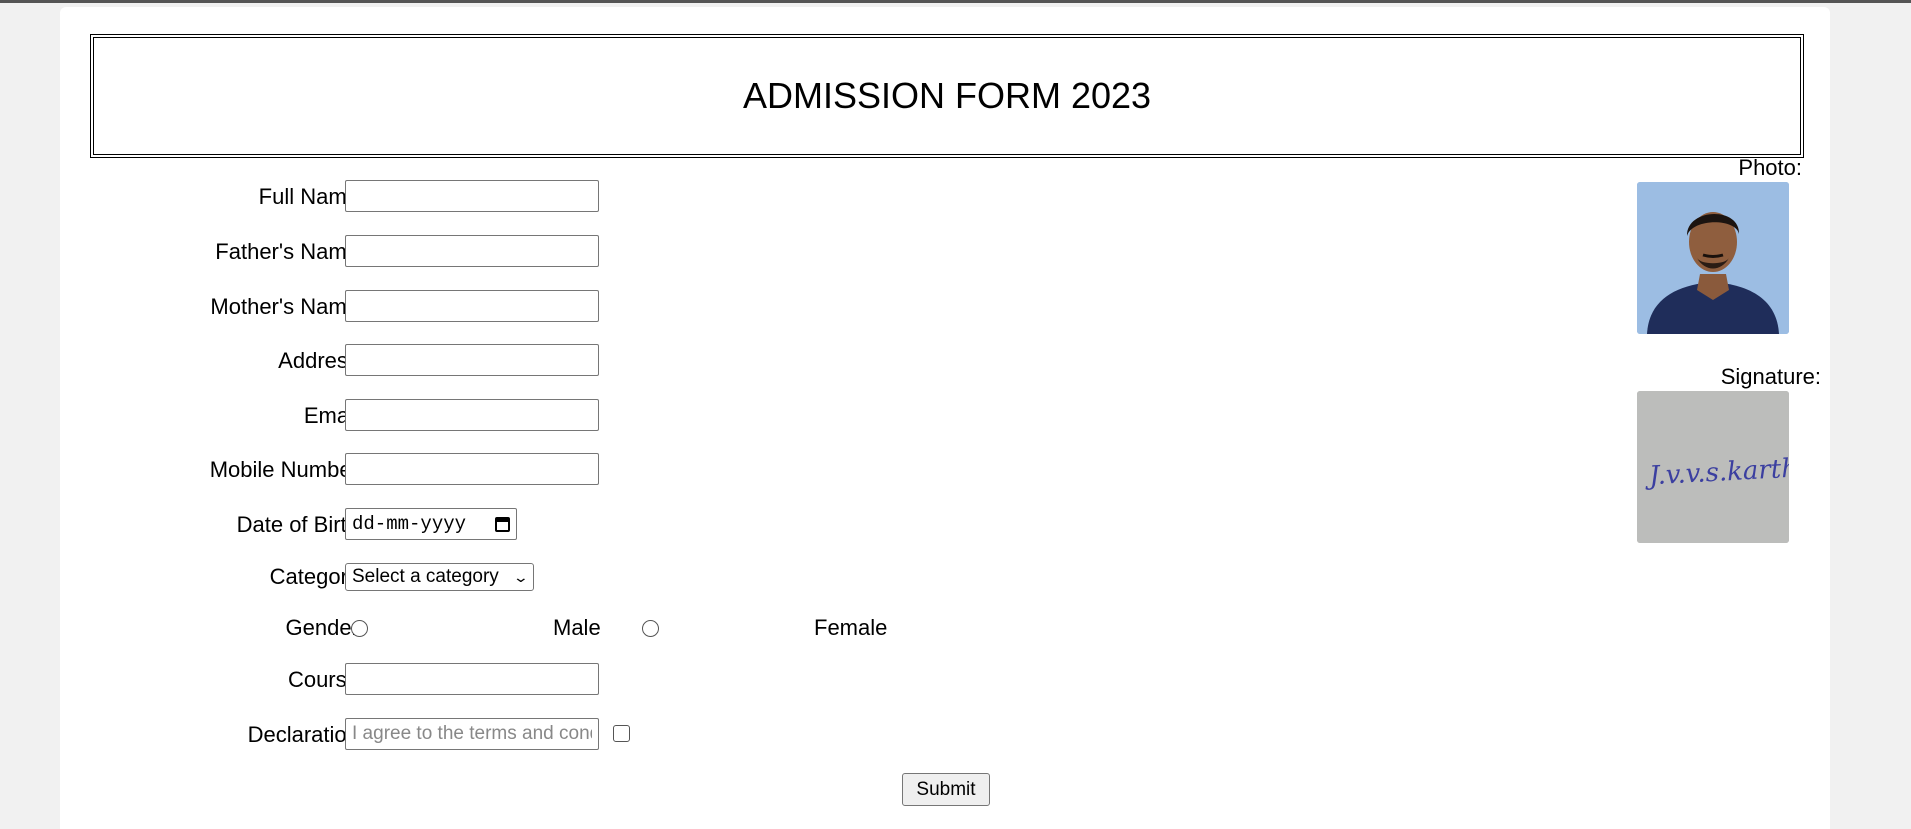  Describe the element at coordinates (621, 733) in the screenshot. I see `declaration-checkbox` at that location.